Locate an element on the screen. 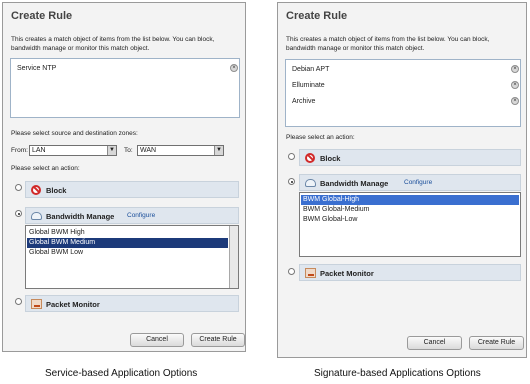 The width and height of the screenshot is (530, 384). from-label: From: is located at coordinates (19, 150).